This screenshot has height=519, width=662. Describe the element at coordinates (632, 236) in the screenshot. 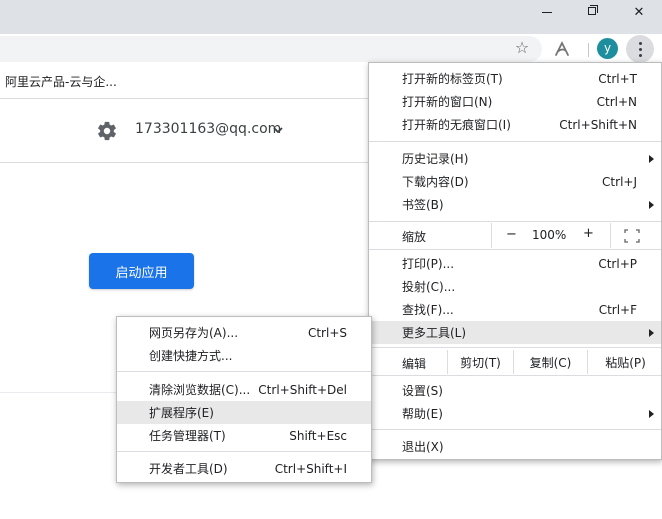

I see `fullscreen-icon` at that location.